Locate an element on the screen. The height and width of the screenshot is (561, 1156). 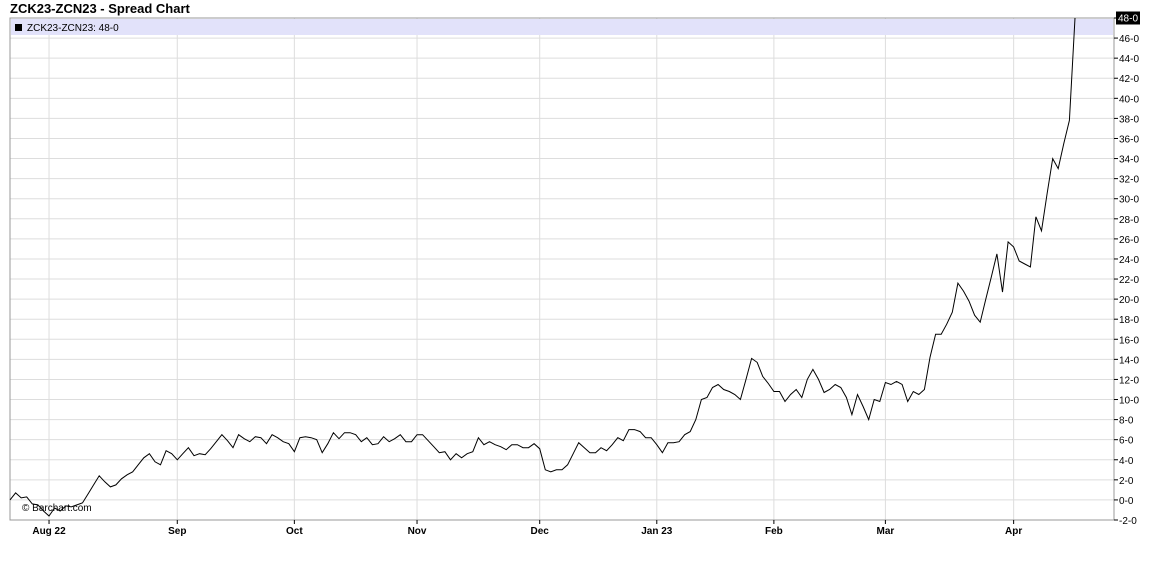
y-tick-label: 12-0 is located at coordinates (1129, 380).